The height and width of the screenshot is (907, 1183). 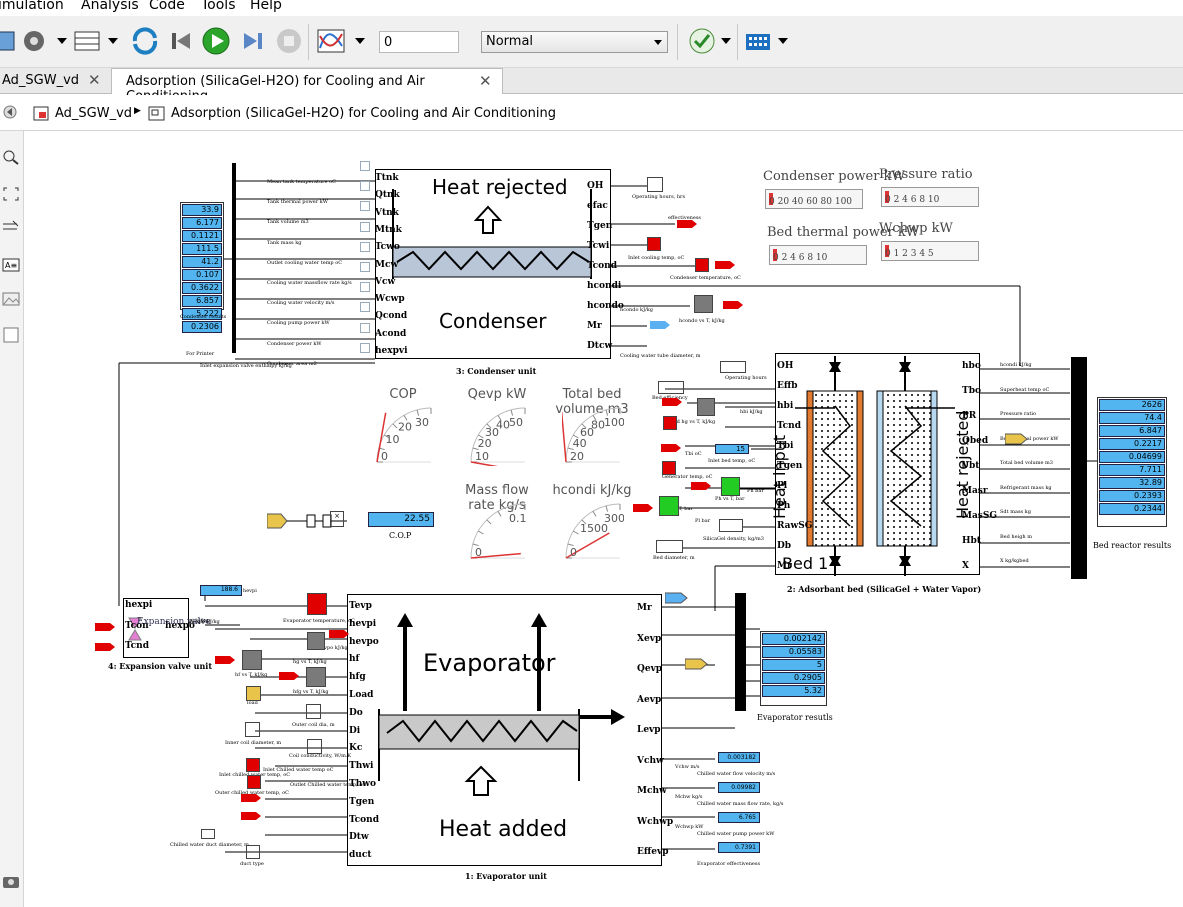 What do you see at coordinates (11, 157) in the screenshot?
I see `zoom-in-icon` at bounding box center [11, 157].